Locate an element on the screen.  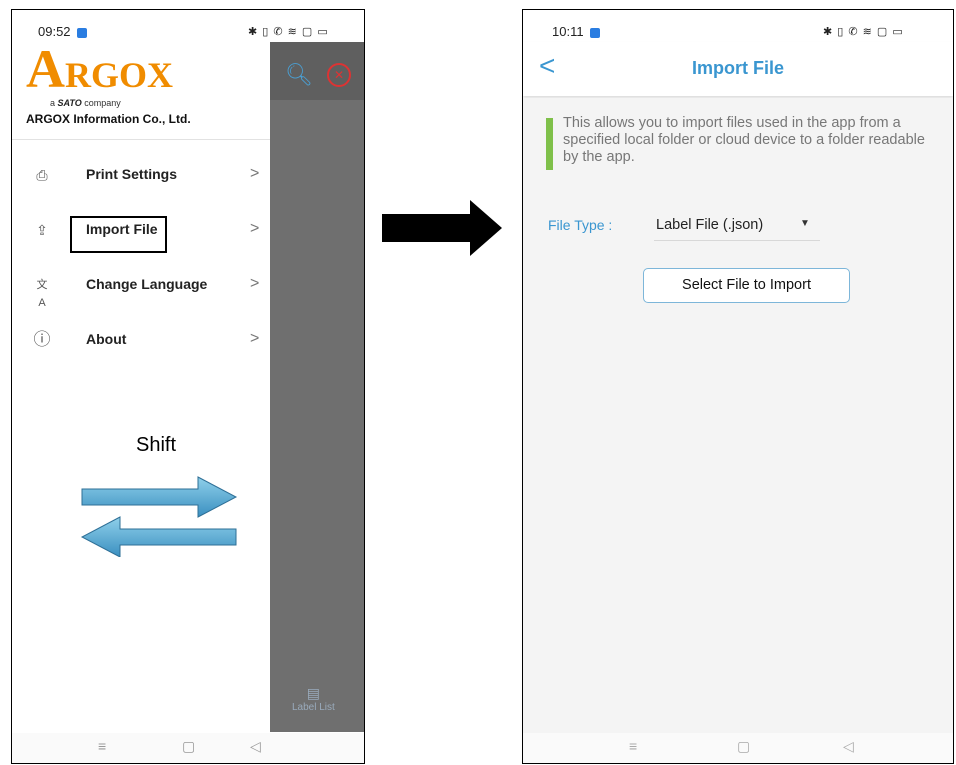
menu-item-label: Print Settings is located at coordinates (132, 174).